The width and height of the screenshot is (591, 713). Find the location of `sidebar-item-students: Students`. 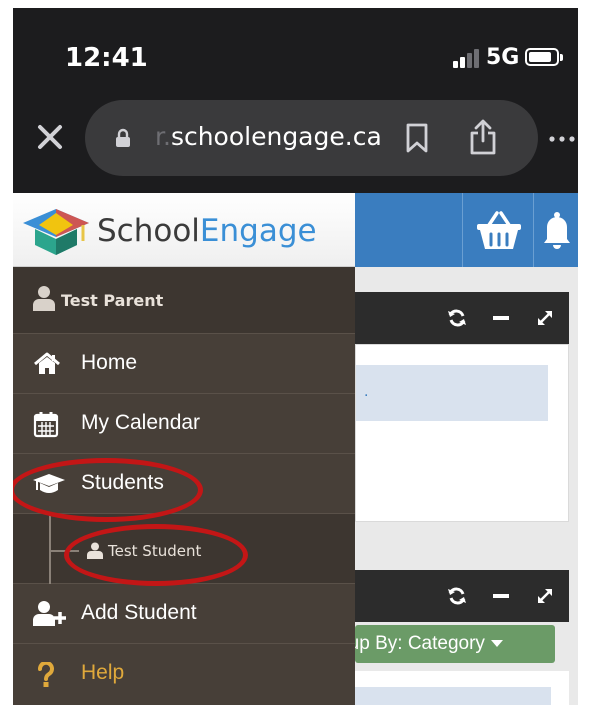

sidebar-item-students: Students is located at coordinates (184, 484).